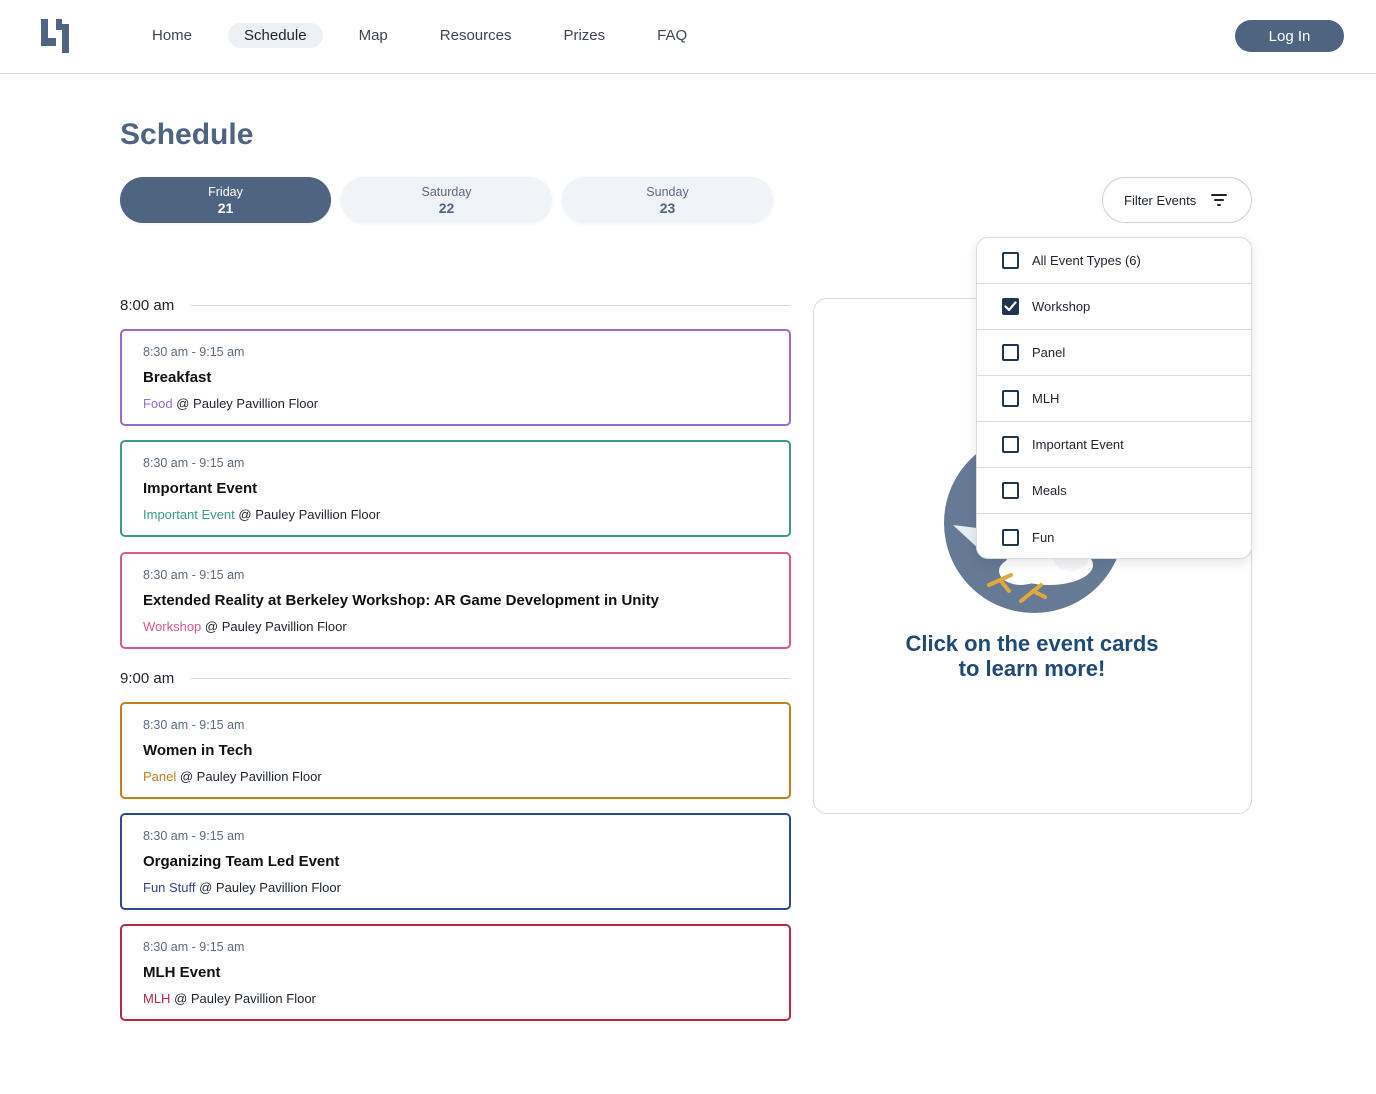 The image size is (1376, 1094). I want to click on page-title: Schedule, so click(187, 134).